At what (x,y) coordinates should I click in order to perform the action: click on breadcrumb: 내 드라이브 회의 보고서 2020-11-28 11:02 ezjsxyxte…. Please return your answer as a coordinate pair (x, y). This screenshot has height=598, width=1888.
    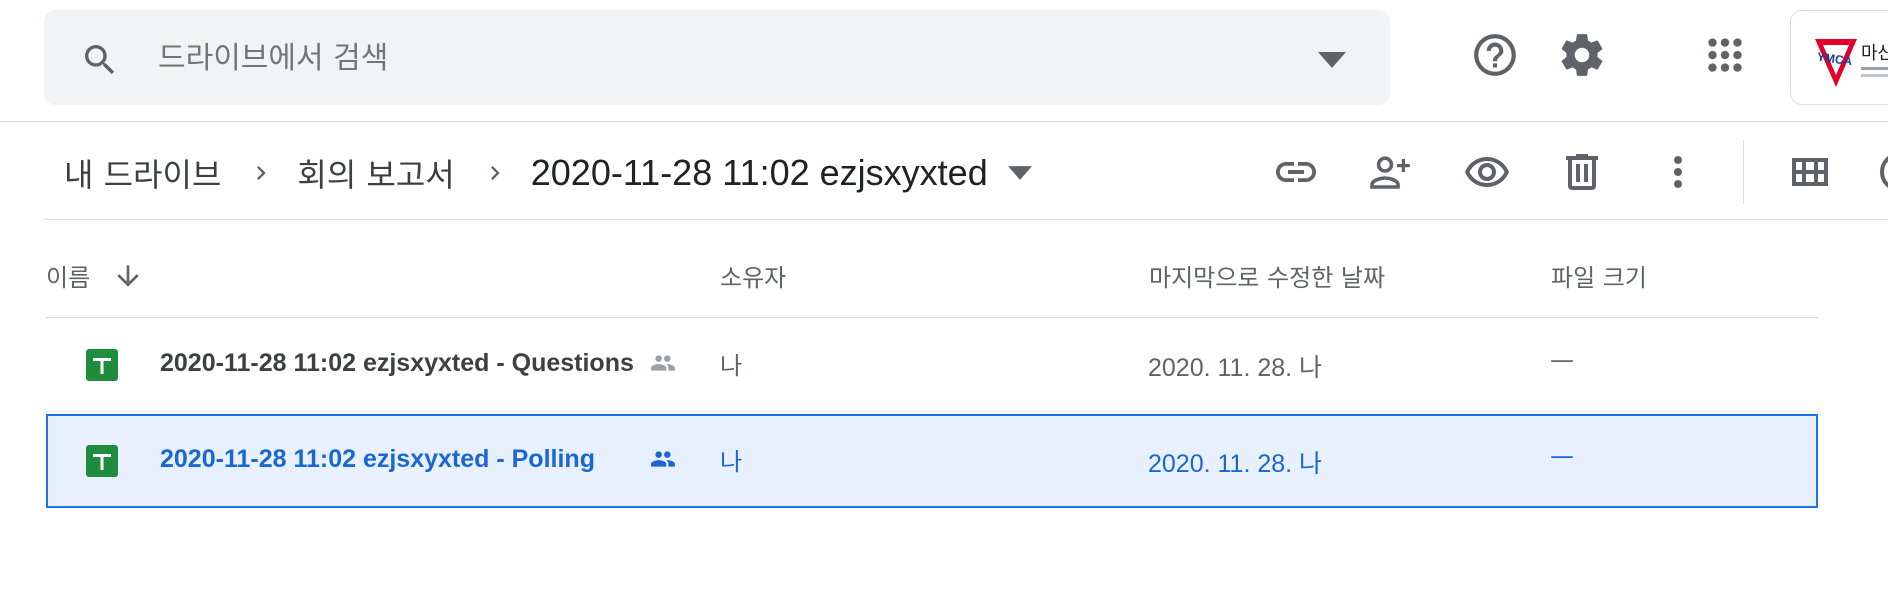
    Looking at the image, I should click on (548, 173).